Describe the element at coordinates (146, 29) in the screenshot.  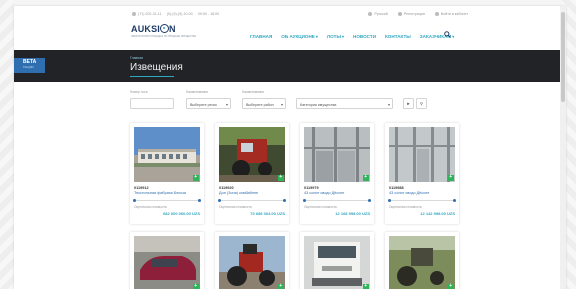
I see `logo-text-a: AUKSI` at that location.